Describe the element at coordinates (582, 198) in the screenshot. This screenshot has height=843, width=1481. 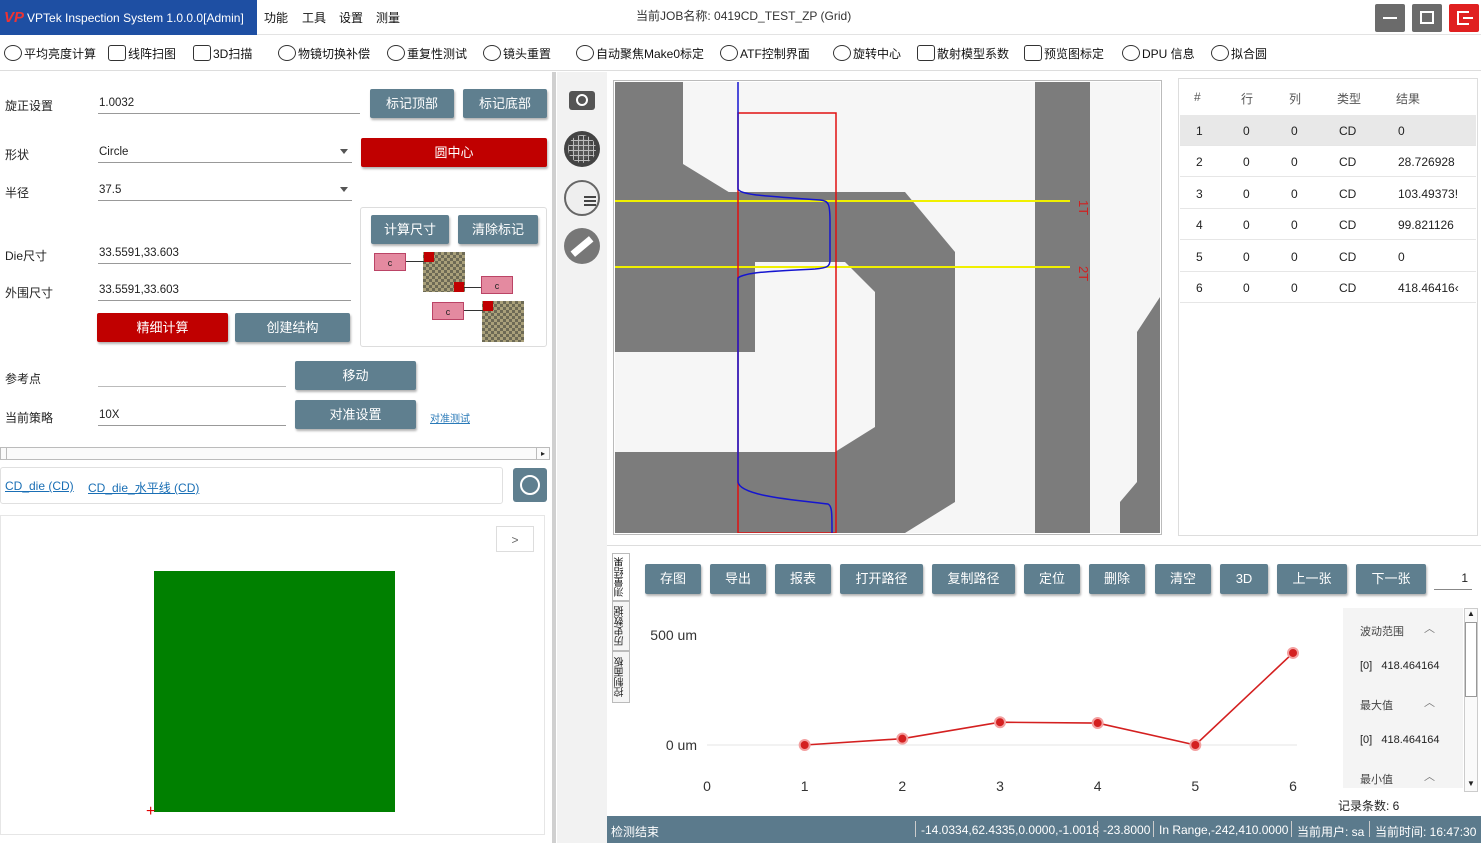
I see `wafer-list-button` at that location.